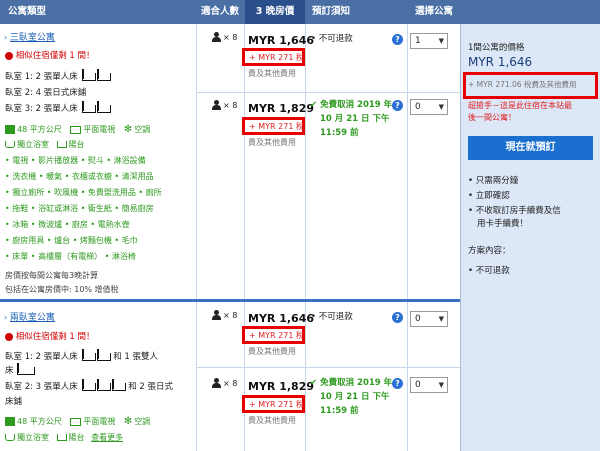  Describe the element at coordinates (27, 11) in the screenshot. I see `col-header-type: 公寓類型` at that location.